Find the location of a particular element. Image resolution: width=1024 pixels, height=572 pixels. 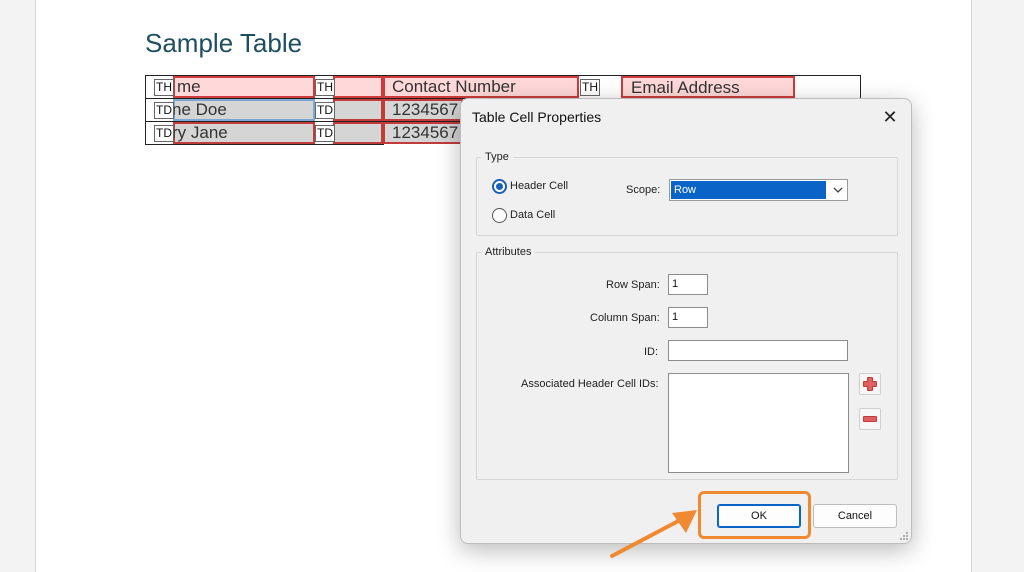

close-icon: ✕ is located at coordinates (890, 117).